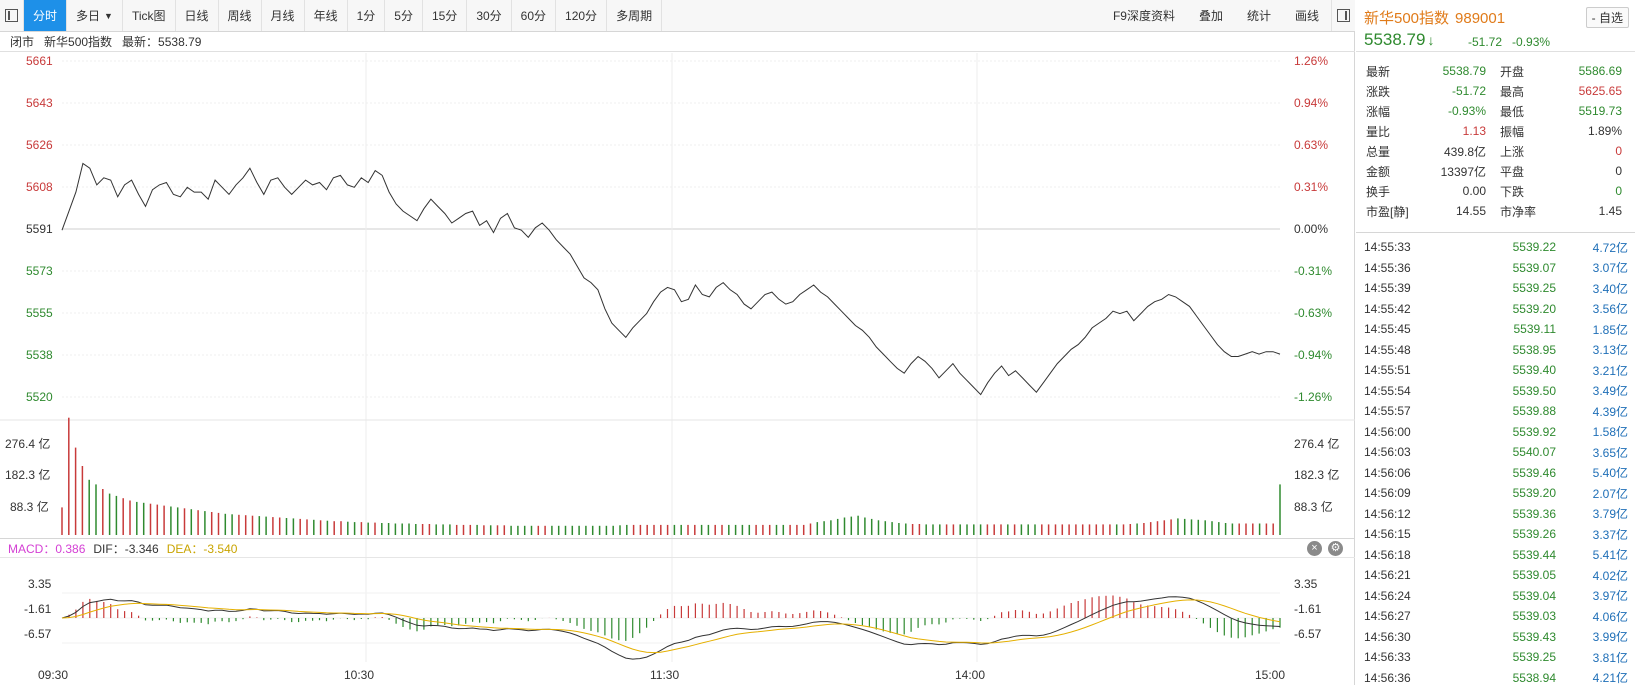 This screenshot has width=1635, height=685. What do you see at coordinates (1495, 493) in the screenshot?
I see `tick-row: 14:56:09 5539.20 2.07亿` at bounding box center [1495, 493].